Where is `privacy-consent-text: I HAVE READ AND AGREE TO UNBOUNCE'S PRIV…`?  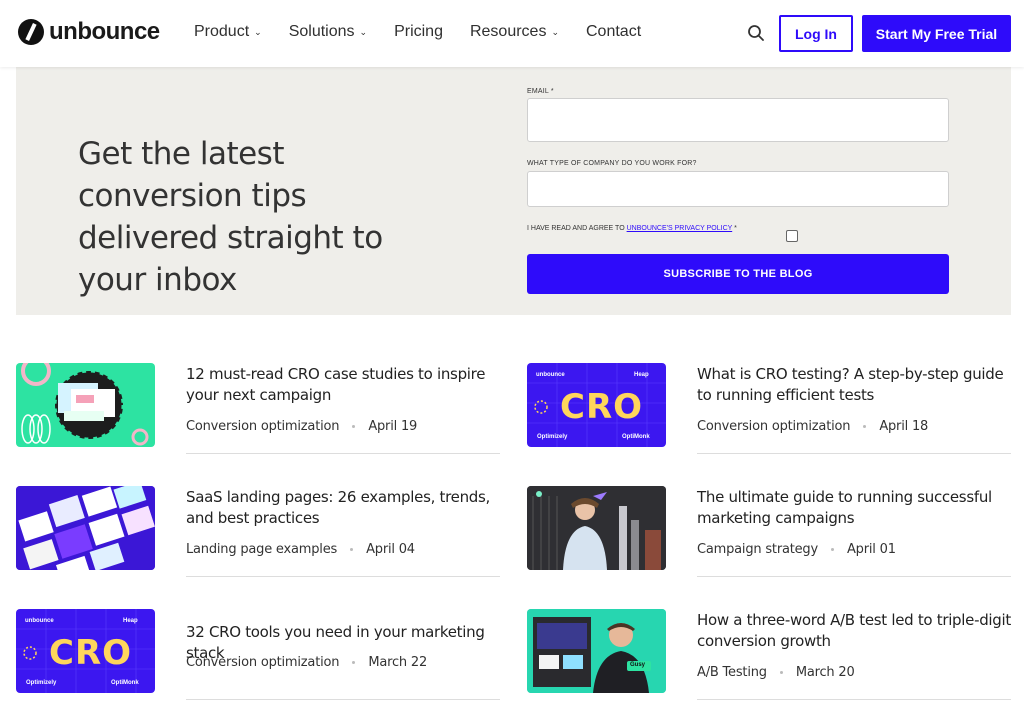 privacy-consent-text: I HAVE READ AND AGREE TO UNBOUNCE'S PRIV… is located at coordinates (632, 228).